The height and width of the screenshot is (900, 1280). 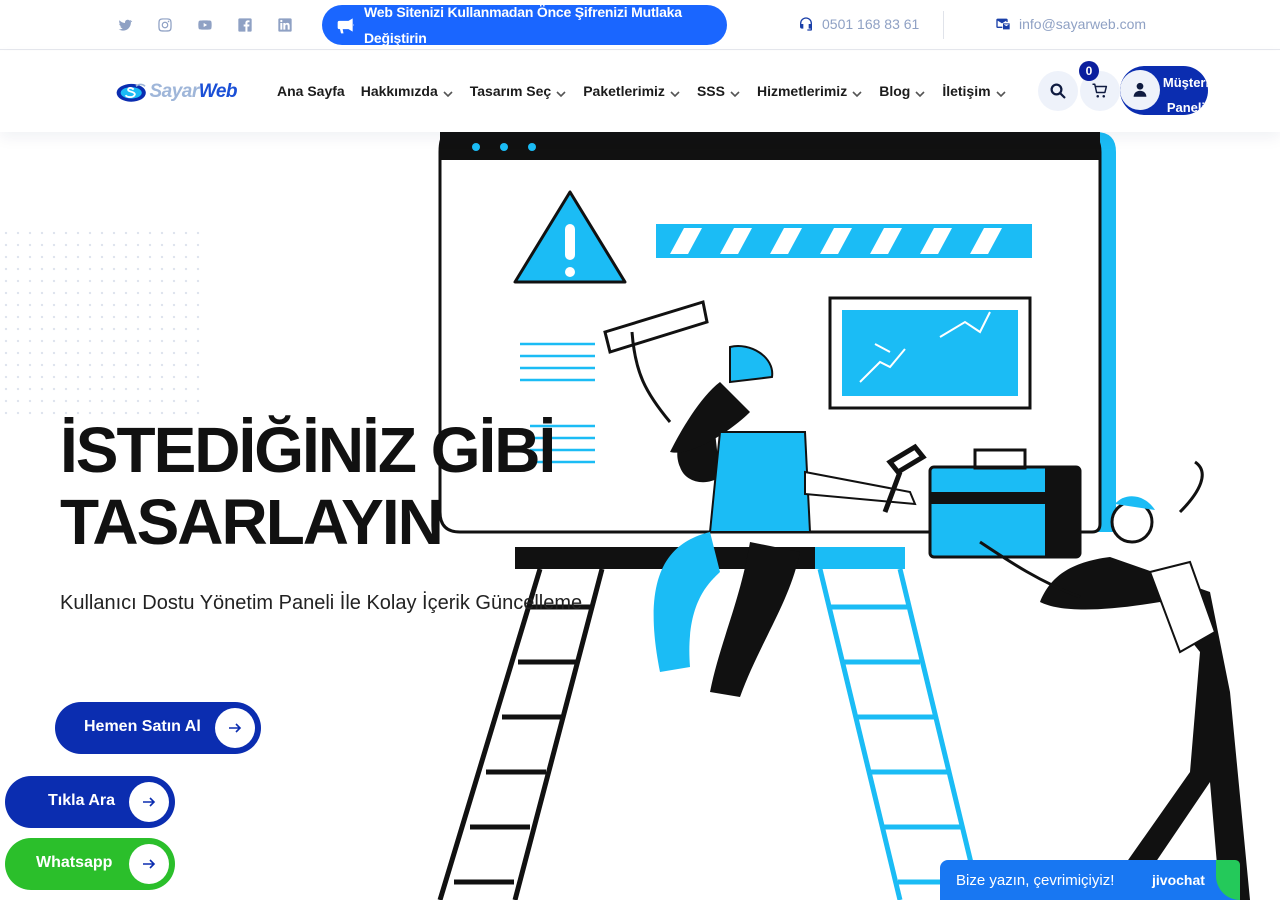 What do you see at coordinates (1228, 880) in the screenshot?
I see `chat-status-indicator` at bounding box center [1228, 880].